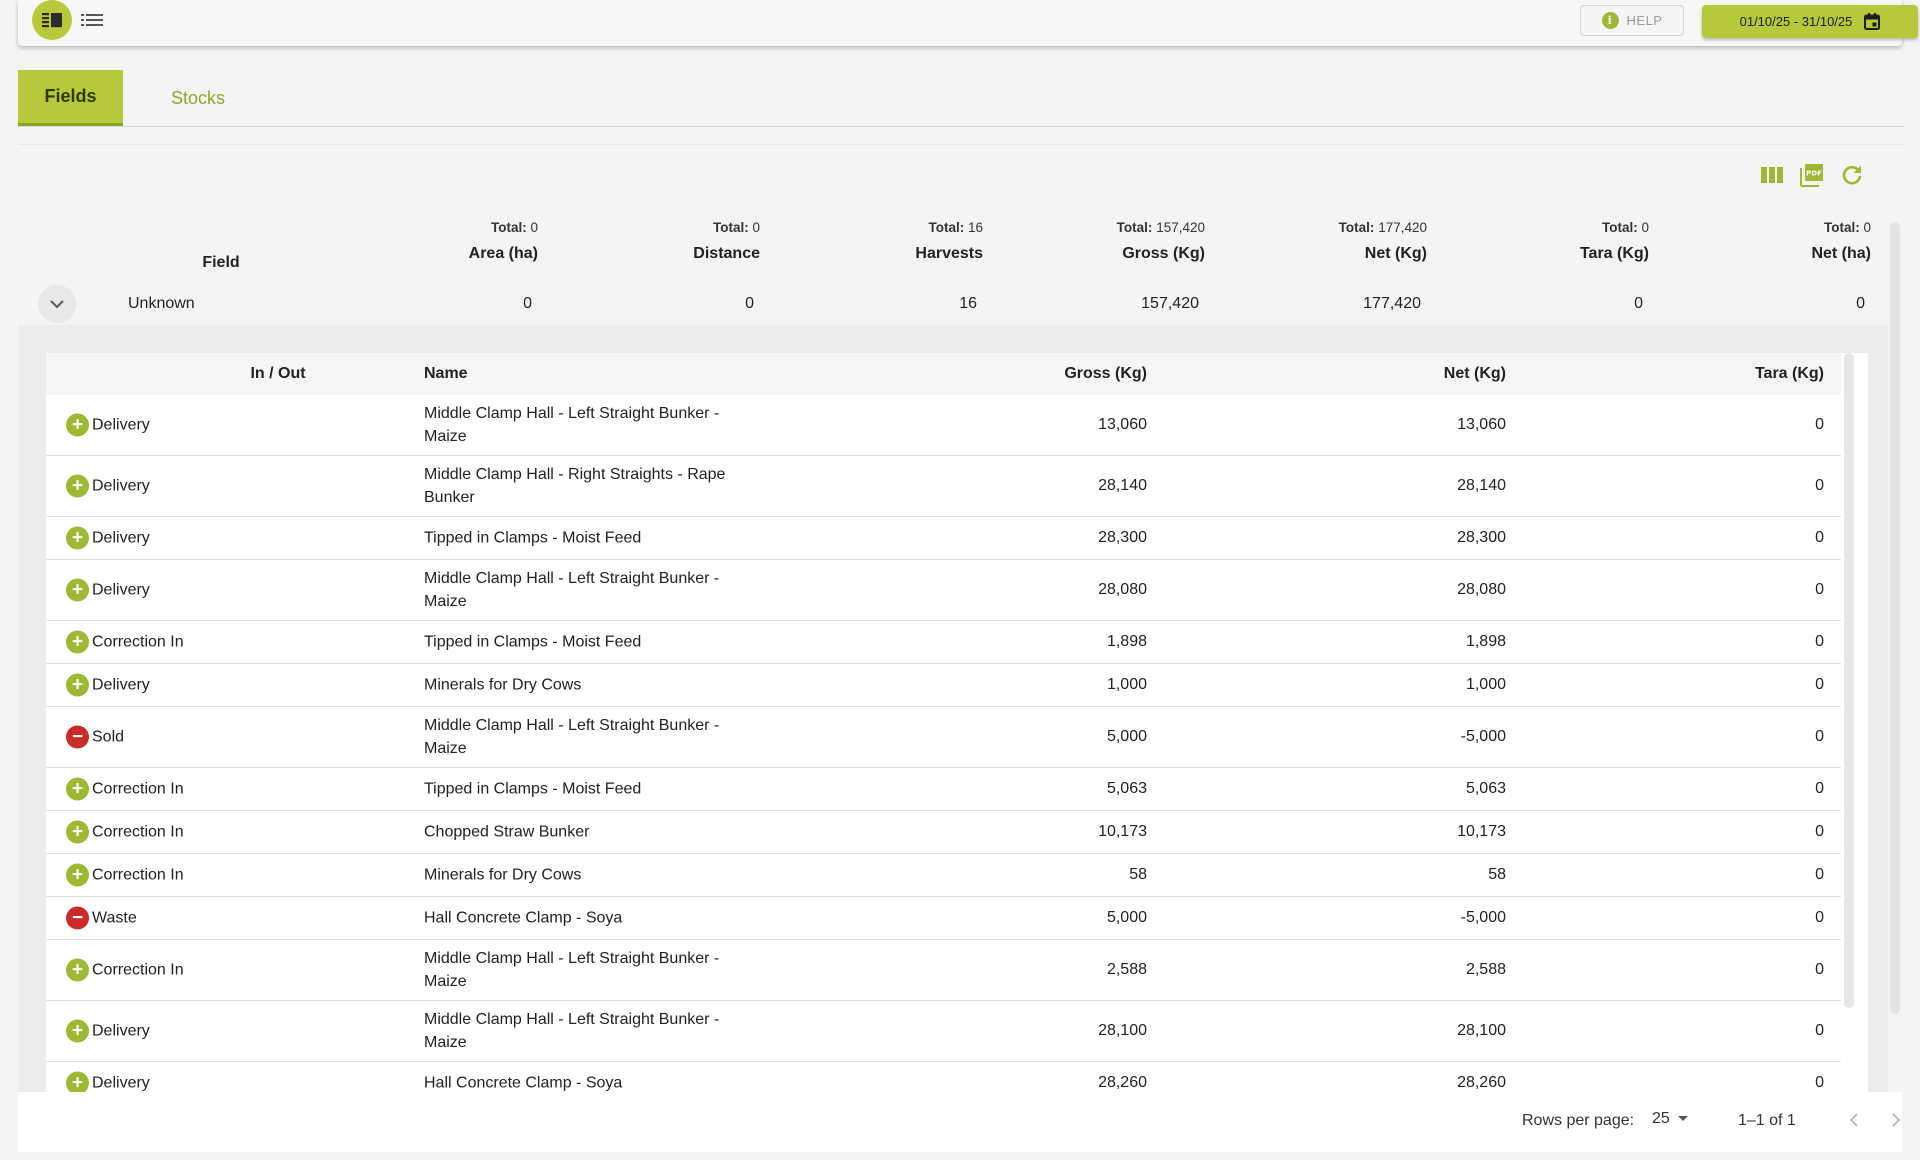 This screenshot has width=1920, height=1160. I want to click on io-label: Sold, so click(108, 736).